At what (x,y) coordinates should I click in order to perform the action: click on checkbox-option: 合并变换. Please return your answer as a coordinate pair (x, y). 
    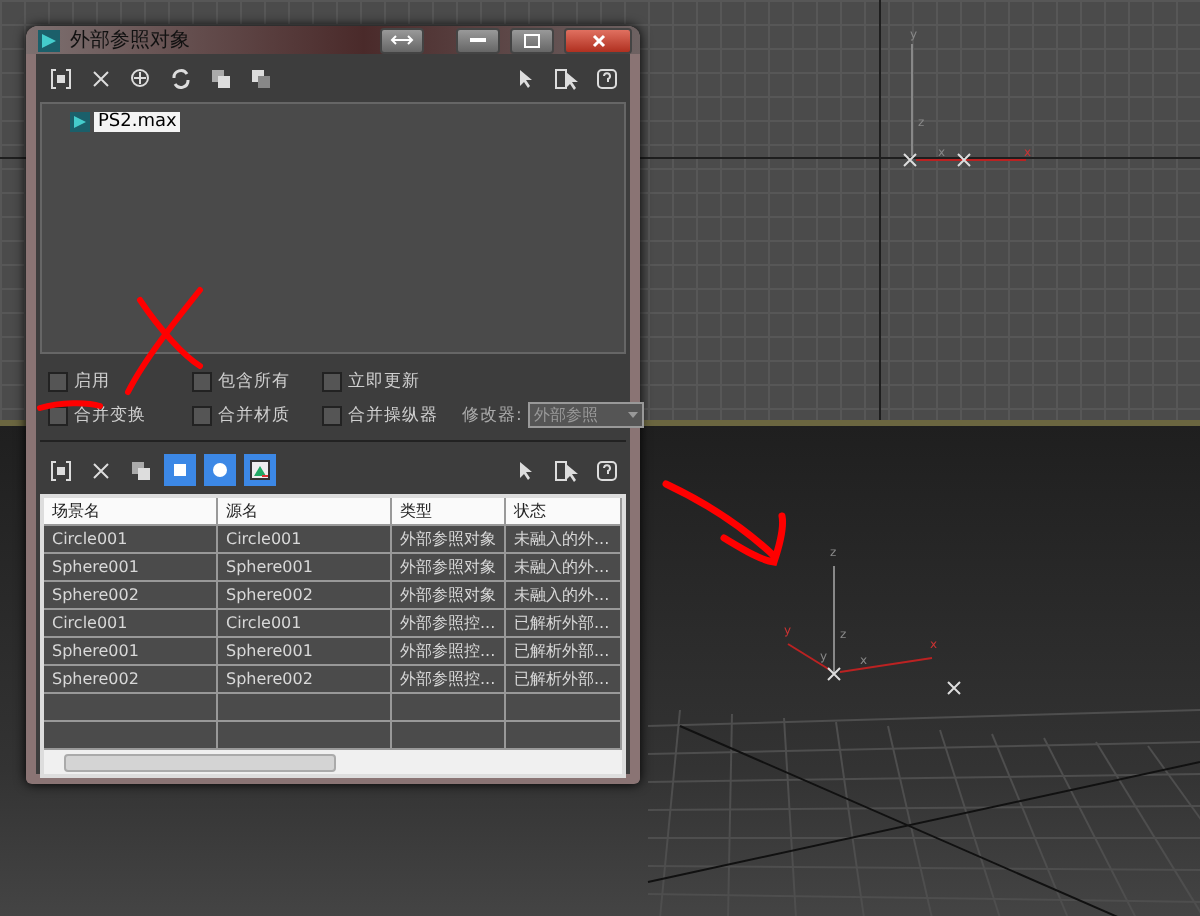
    Looking at the image, I should click on (120, 415).